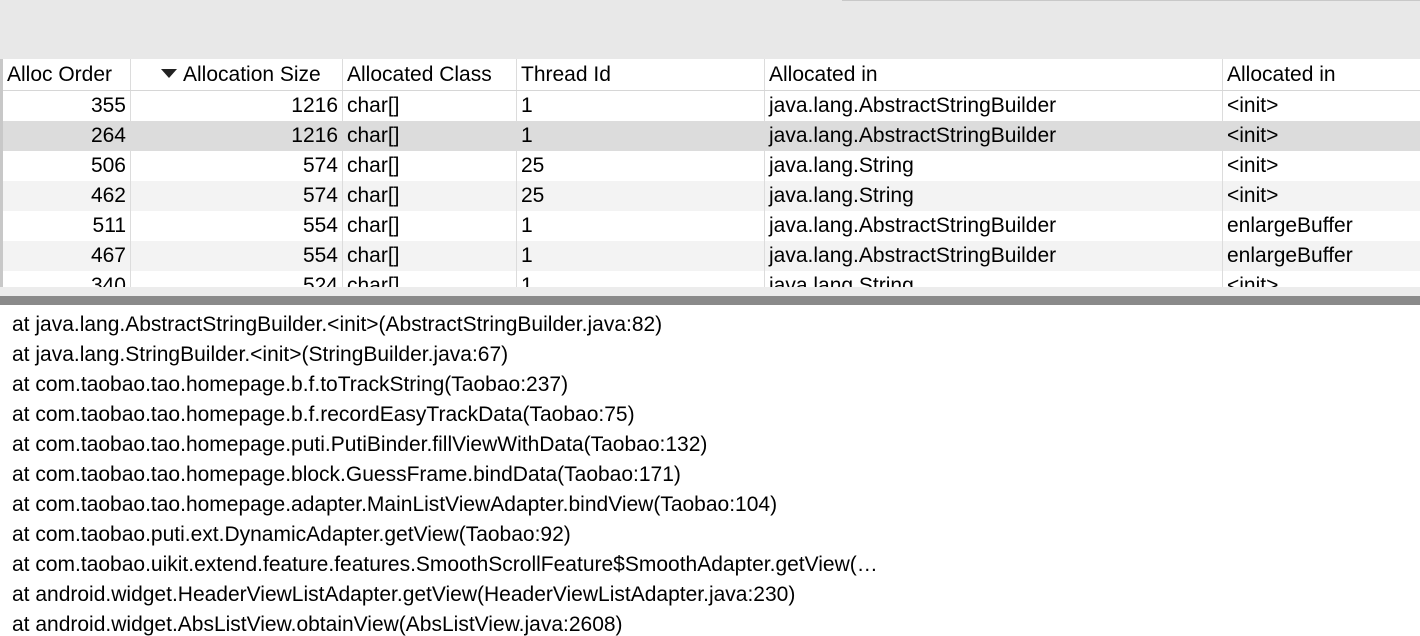  What do you see at coordinates (252, 74) in the screenshot?
I see `column-header-label: Allocation Size` at bounding box center [252, 74].